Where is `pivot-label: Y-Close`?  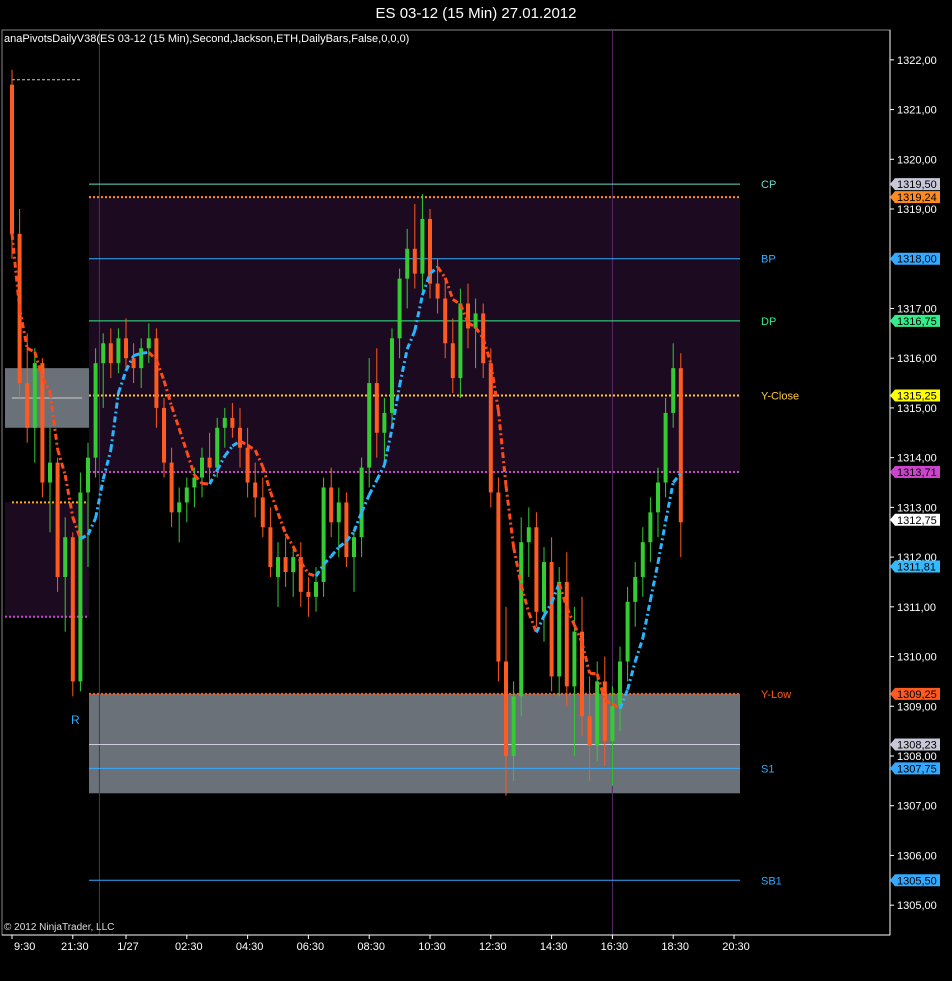 pivot-label: Y-Close is located at coordinates (780, 396).